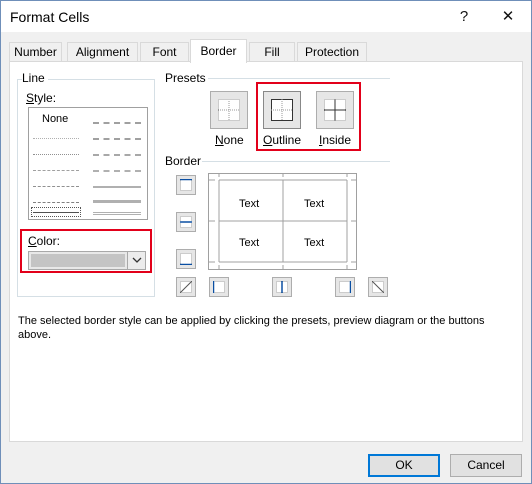 The image size is (532, 484). Describe the element at coordinates (56, 154) in the screenshot. I see `style-dotted` at that location.